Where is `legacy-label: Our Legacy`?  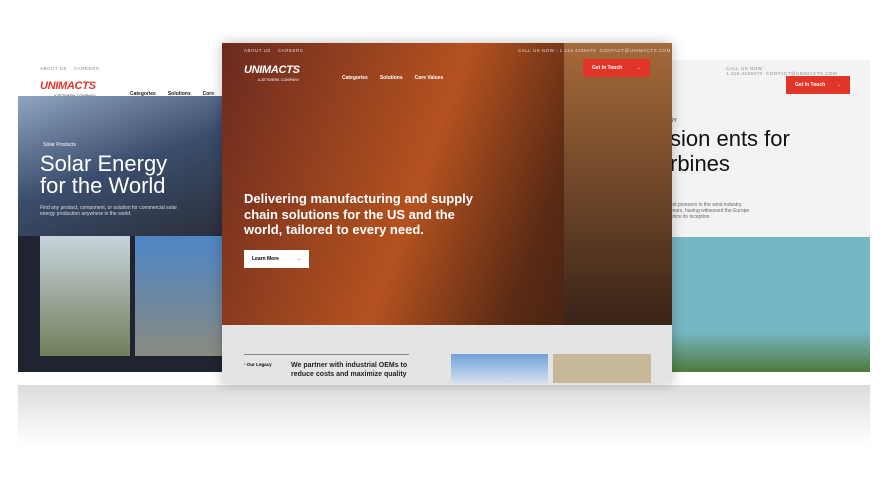 legacy-label: Our Legacy is located at coordinates (259, 364).